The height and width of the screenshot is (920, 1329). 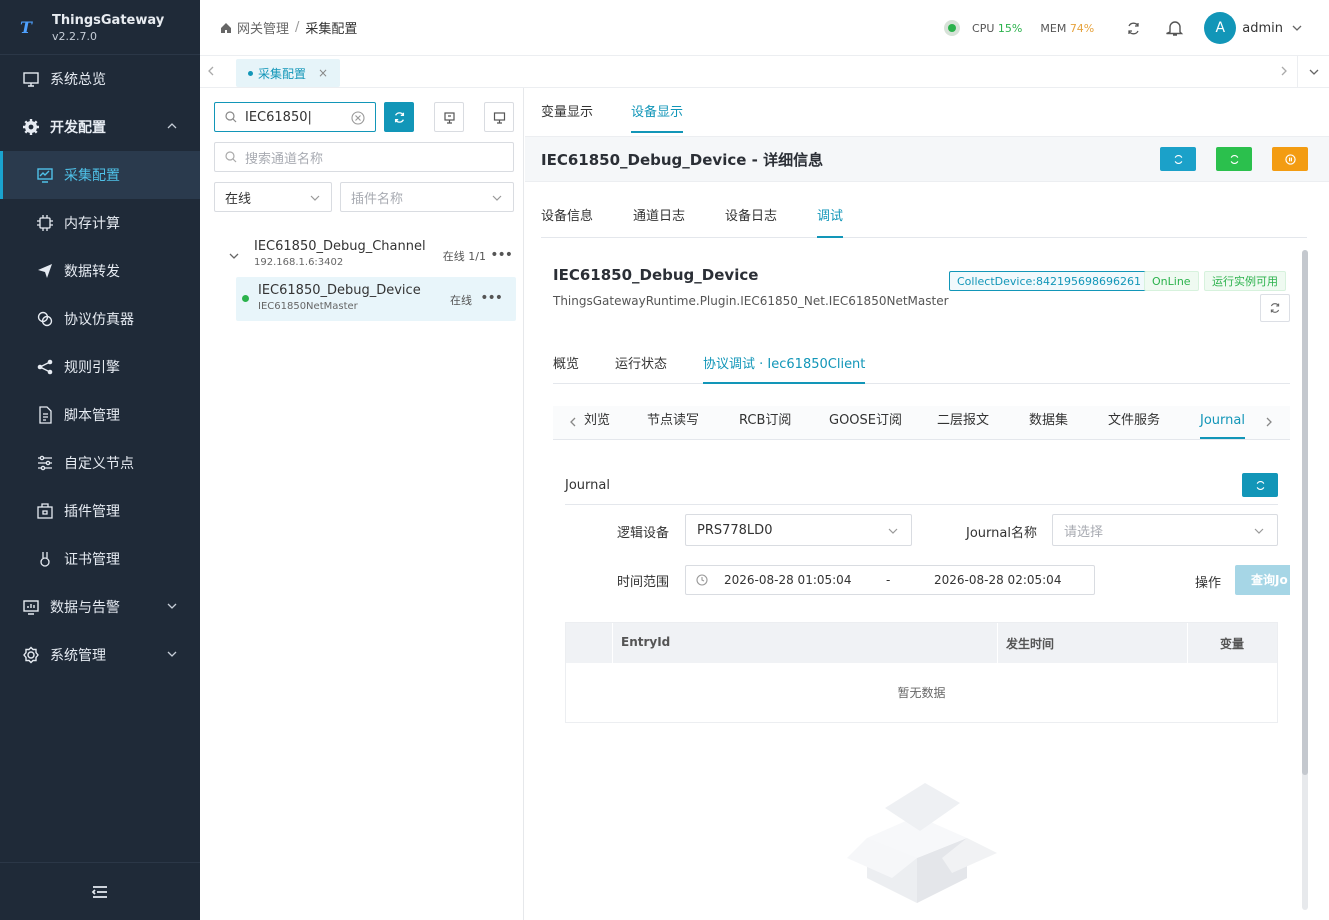 What do you see at coordinates (702, 580) in the screenshot?
I see `clock-icon` at bounding box center [702, 580].